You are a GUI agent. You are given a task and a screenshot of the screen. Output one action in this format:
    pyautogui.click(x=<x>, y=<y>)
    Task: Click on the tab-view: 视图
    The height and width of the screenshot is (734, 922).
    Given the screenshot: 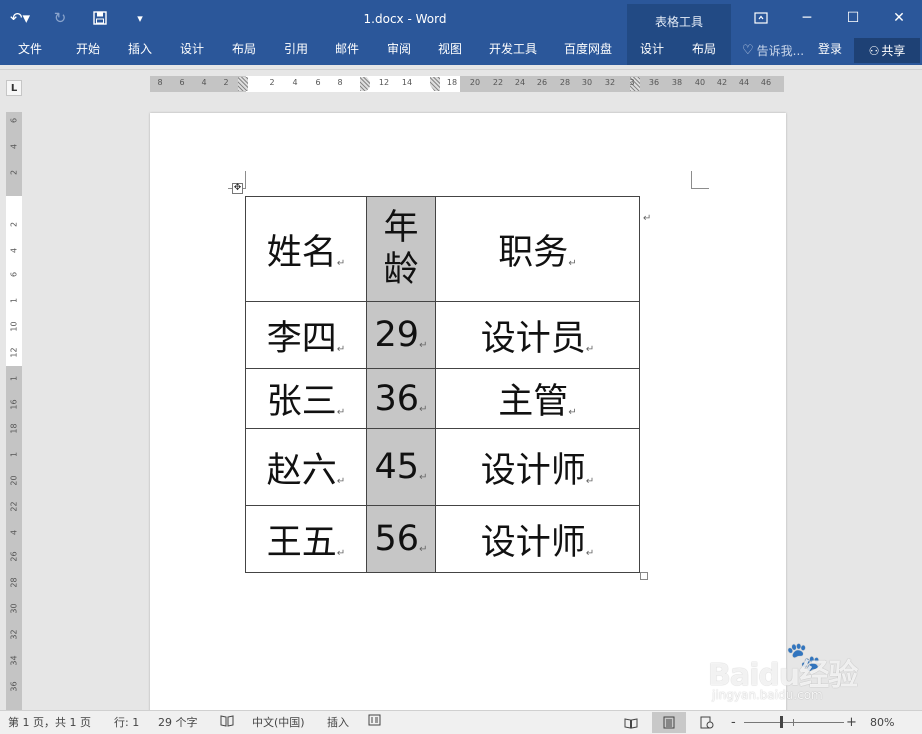 What is the action you would take?
    pyautogui.click(x=450, y=50)
    